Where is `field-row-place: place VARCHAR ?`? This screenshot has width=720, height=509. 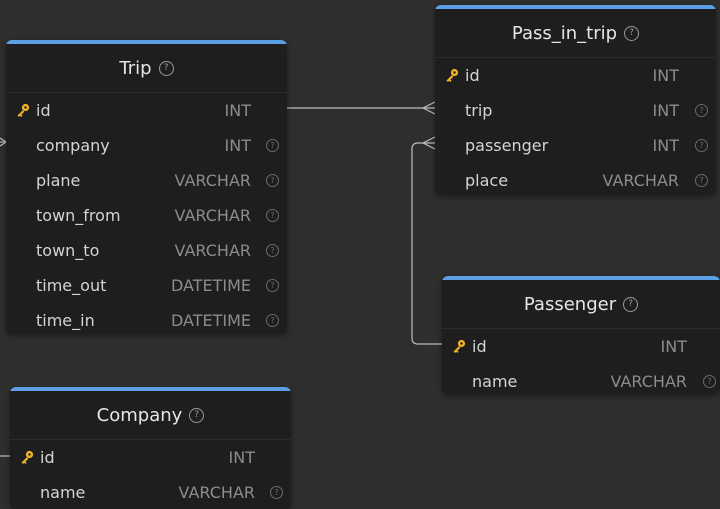 field-row-place: place VARCHAR ? is located at coordinates (575, 179).